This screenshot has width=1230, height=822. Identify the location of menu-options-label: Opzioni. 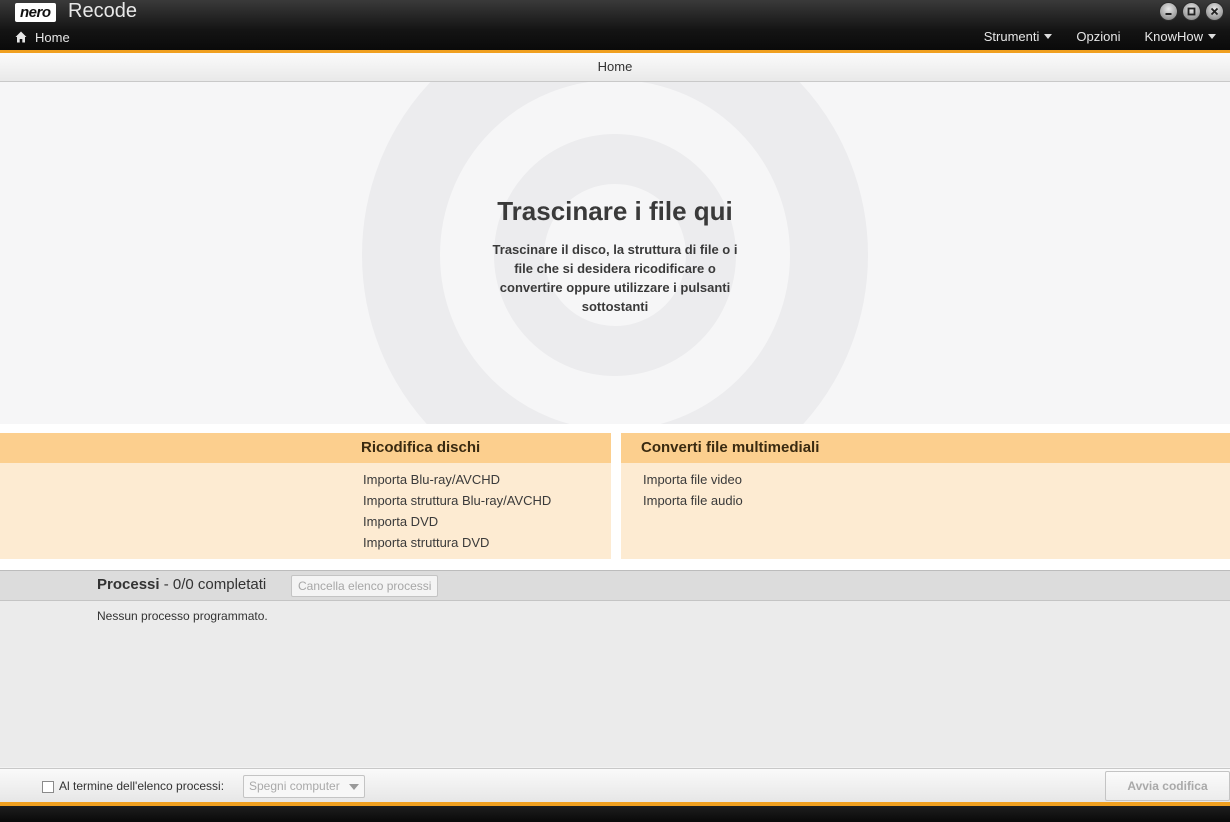
(1098, 36).